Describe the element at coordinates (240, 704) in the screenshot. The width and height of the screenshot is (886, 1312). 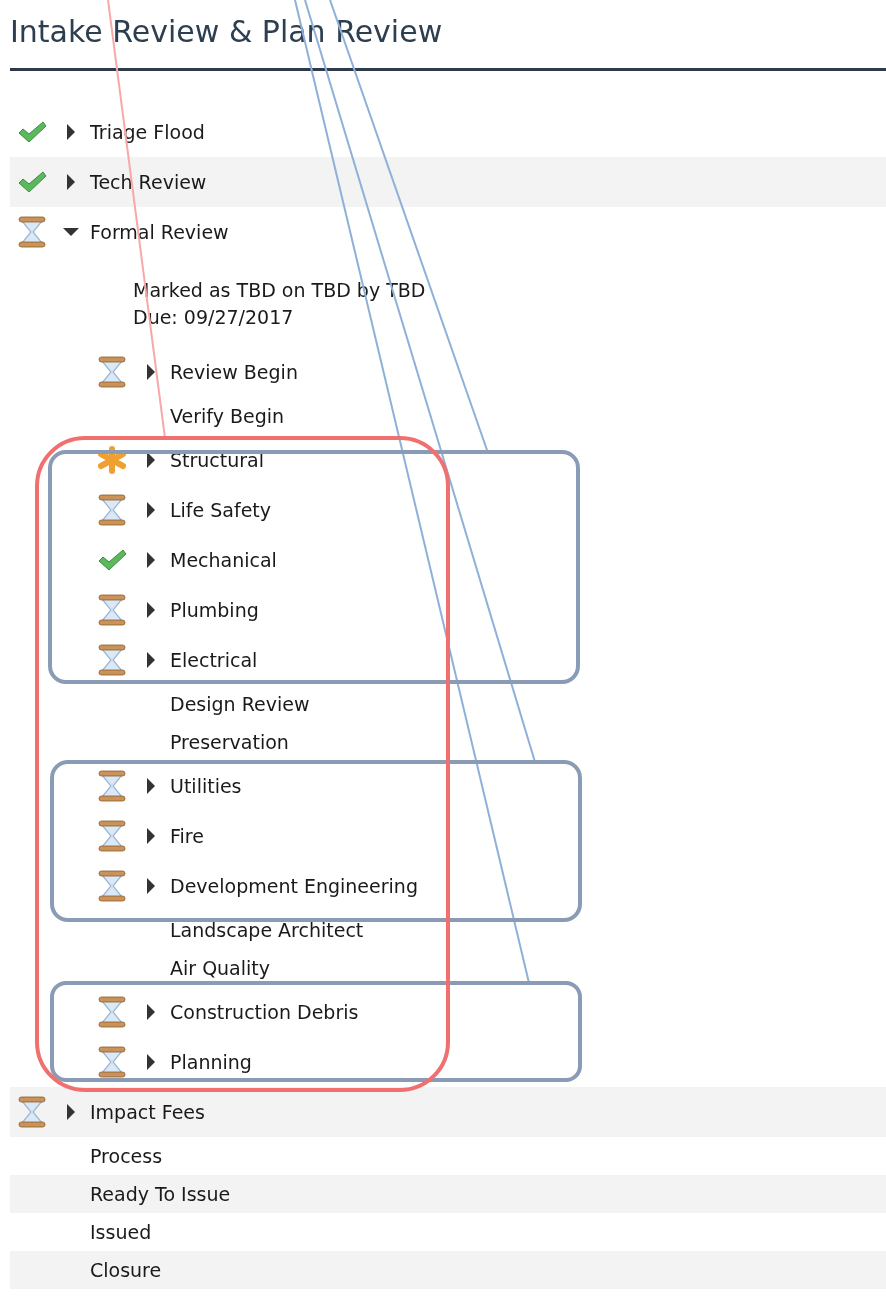
I see `task-label: Design Review` at that location.